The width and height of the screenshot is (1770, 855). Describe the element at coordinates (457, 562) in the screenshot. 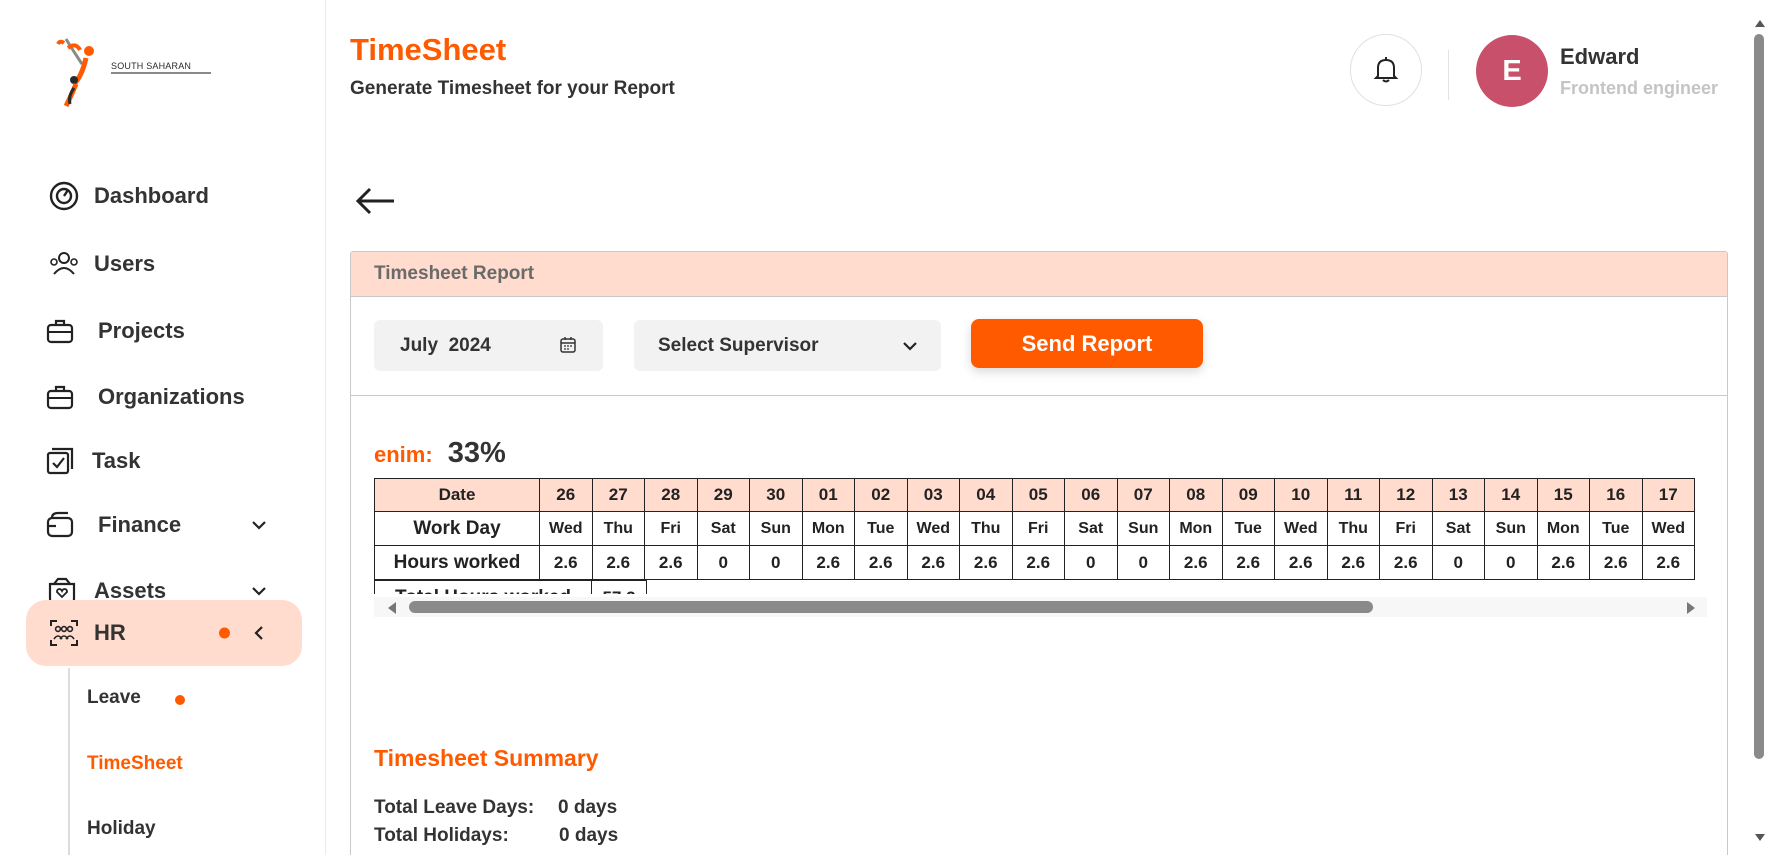

I see `row-label: Hours worked` at that location.